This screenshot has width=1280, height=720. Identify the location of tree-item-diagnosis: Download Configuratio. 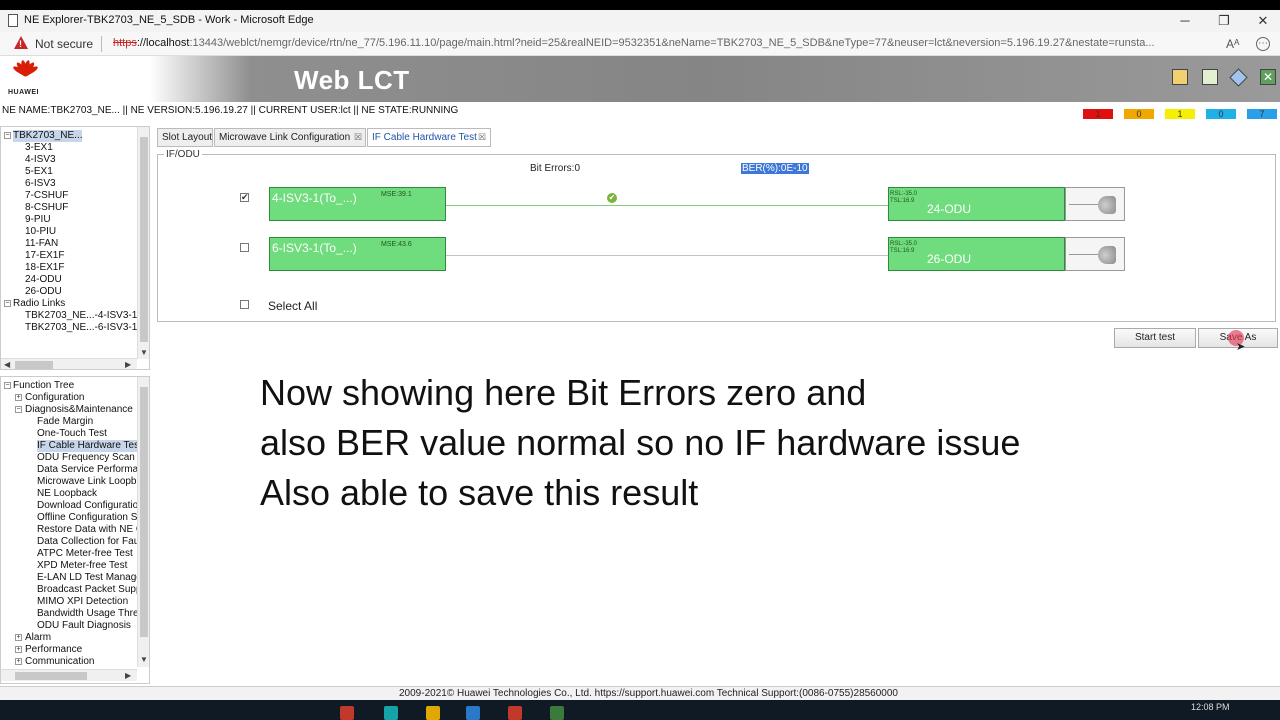
(87, 506).